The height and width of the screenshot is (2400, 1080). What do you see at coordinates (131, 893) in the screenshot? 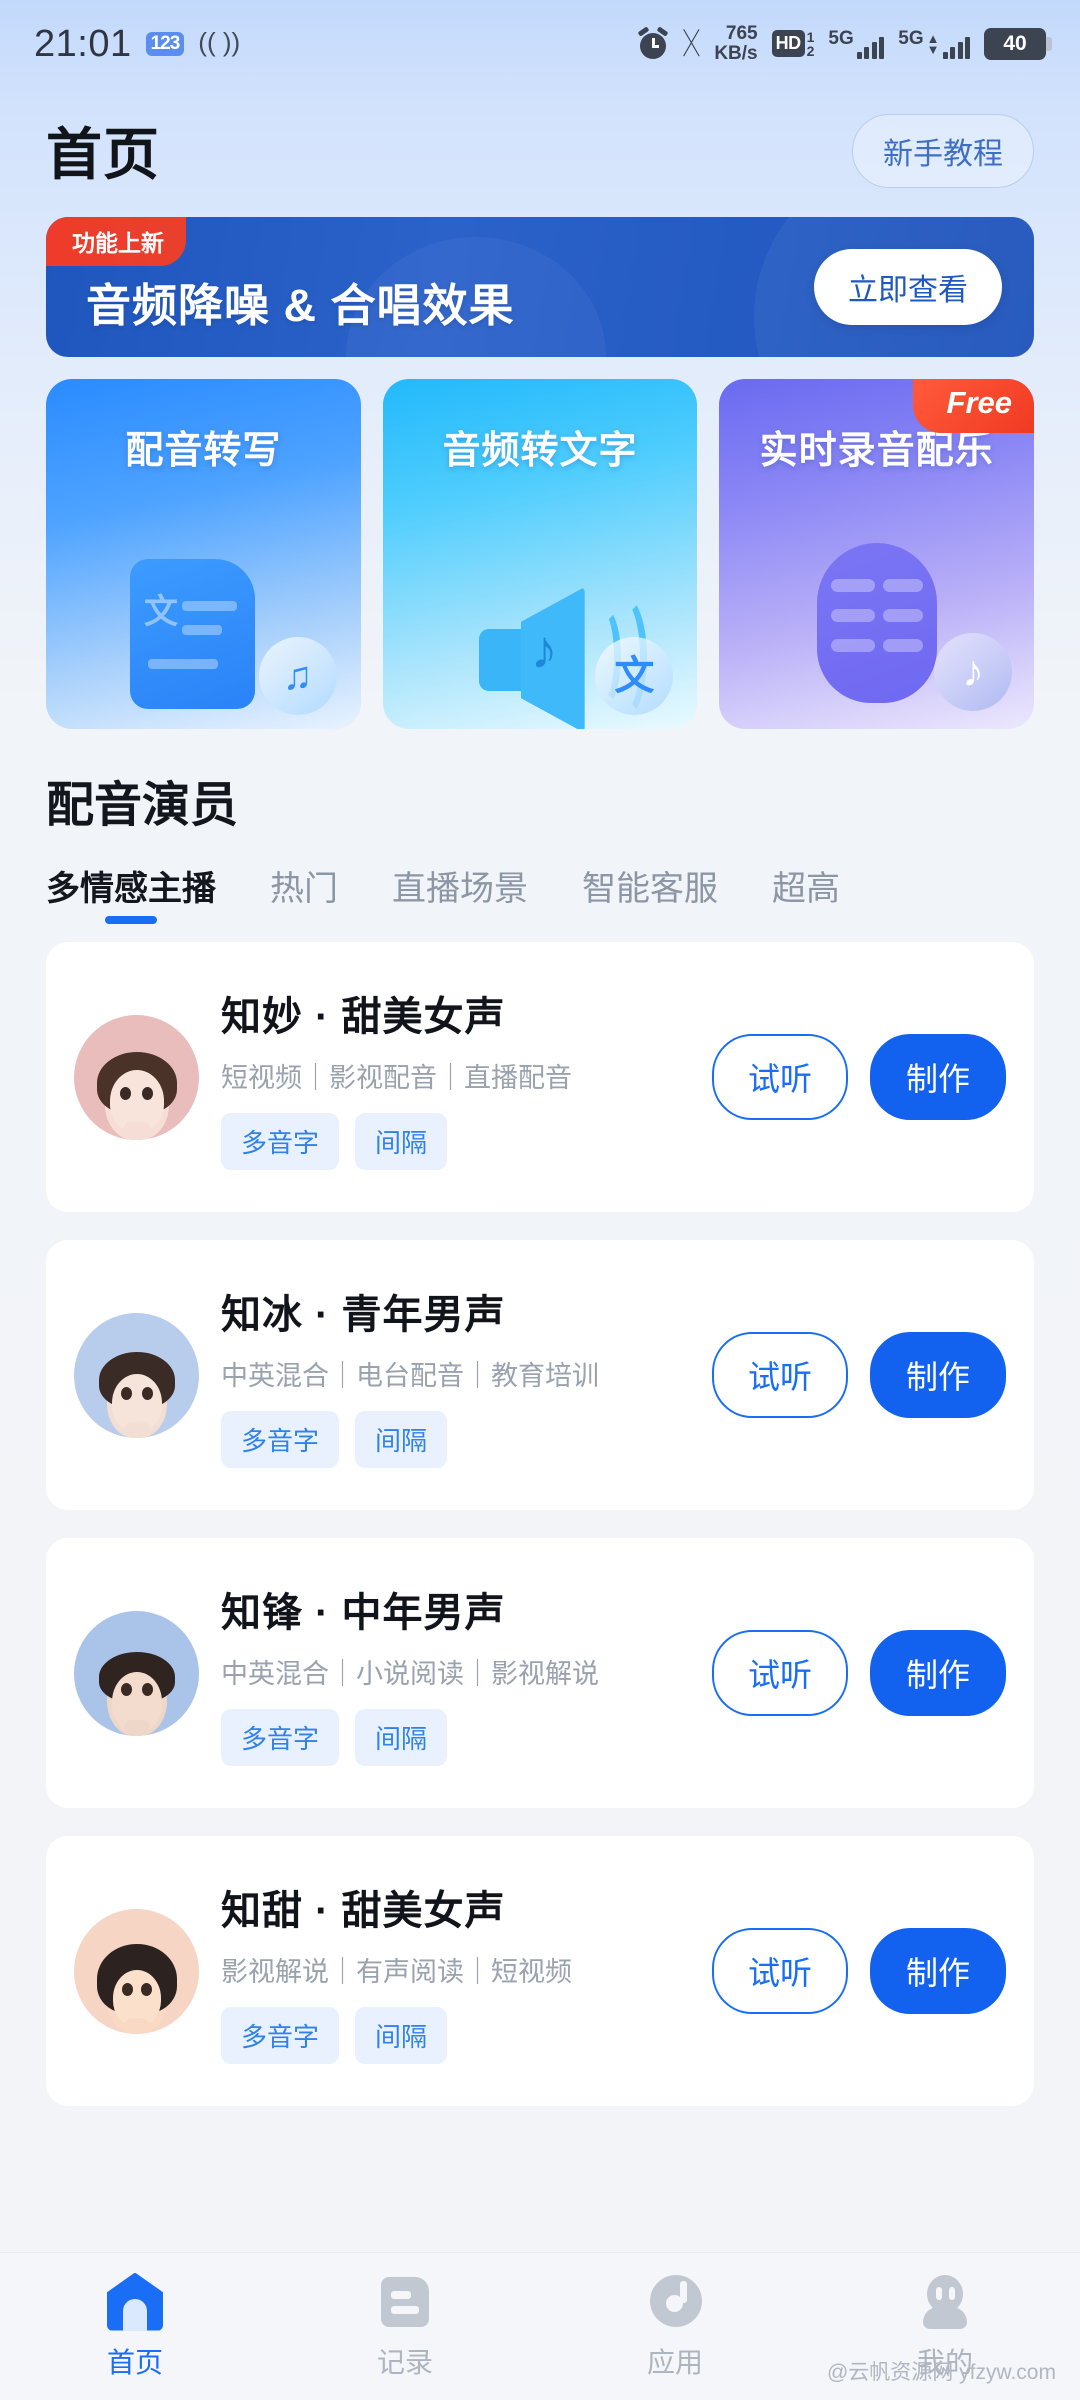
I see `tab-multi-emotion-anchor: 多情感主播` at bounding box center [131, 893].